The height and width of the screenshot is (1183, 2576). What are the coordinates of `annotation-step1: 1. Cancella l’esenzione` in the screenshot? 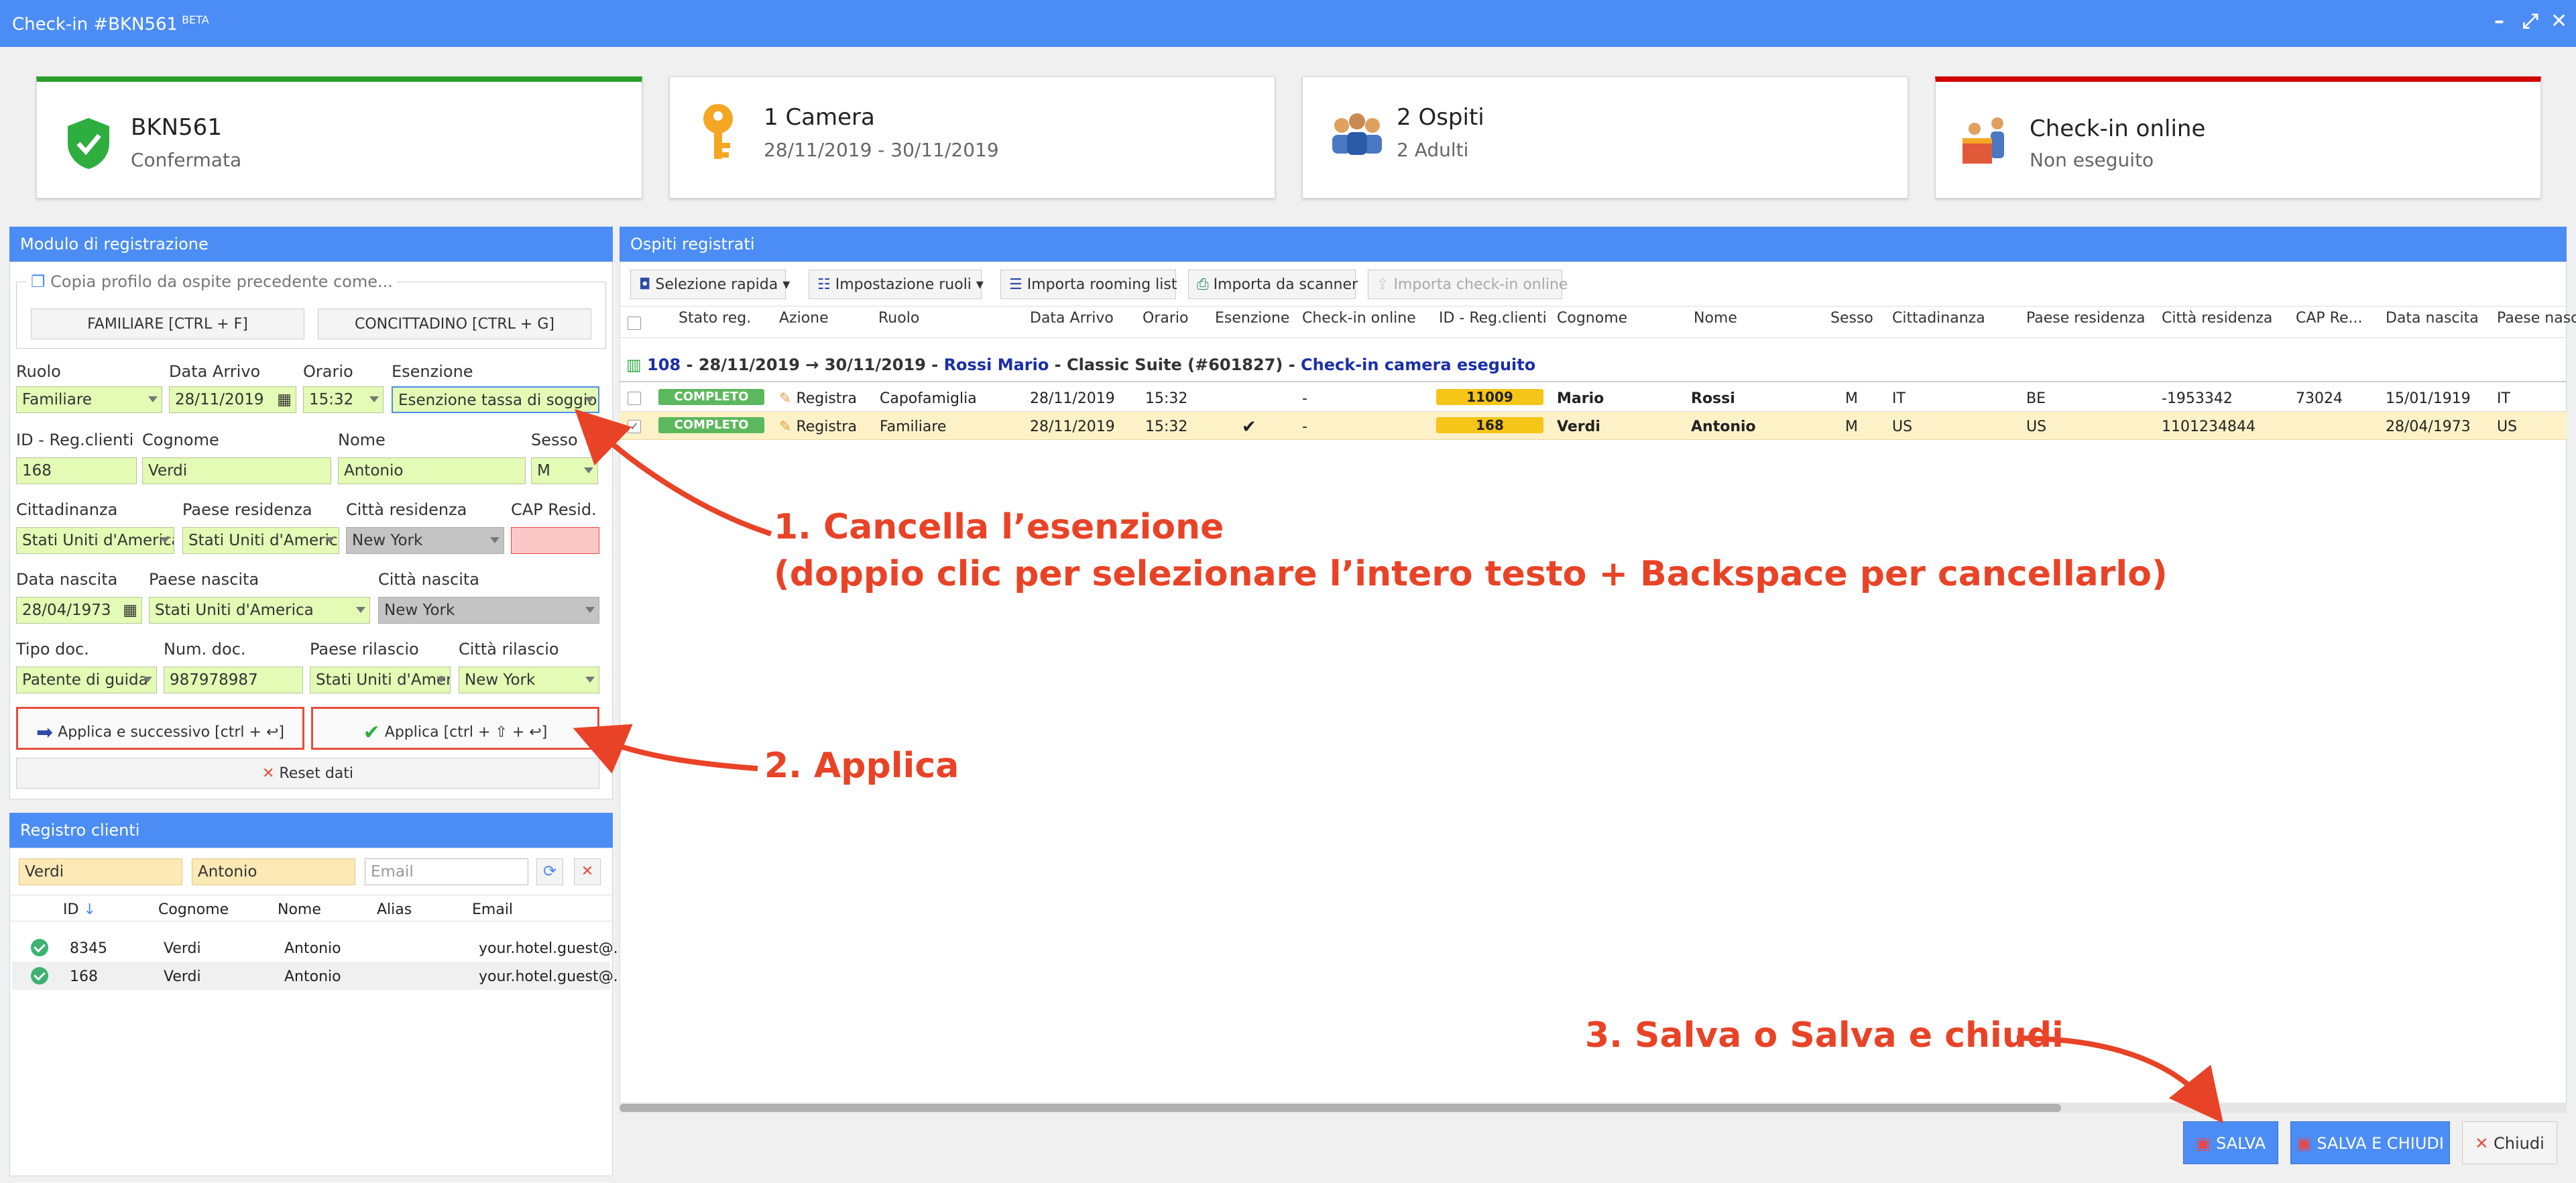 It's located at (999, 527).